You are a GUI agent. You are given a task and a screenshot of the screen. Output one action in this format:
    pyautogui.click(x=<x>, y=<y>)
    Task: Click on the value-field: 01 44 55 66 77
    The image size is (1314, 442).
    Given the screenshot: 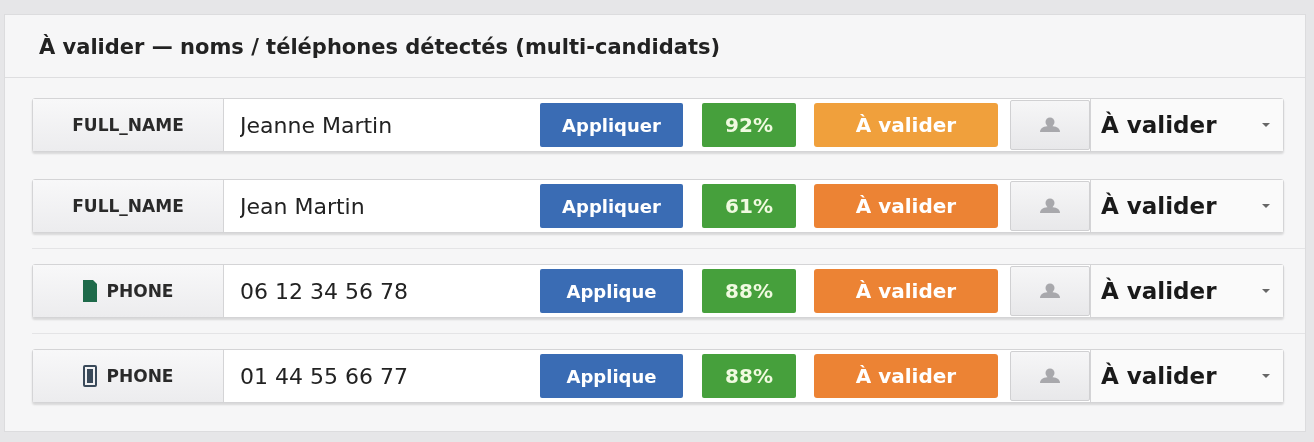 What is the action you would take?
    pyautogui.click(x=382, y=376)
    